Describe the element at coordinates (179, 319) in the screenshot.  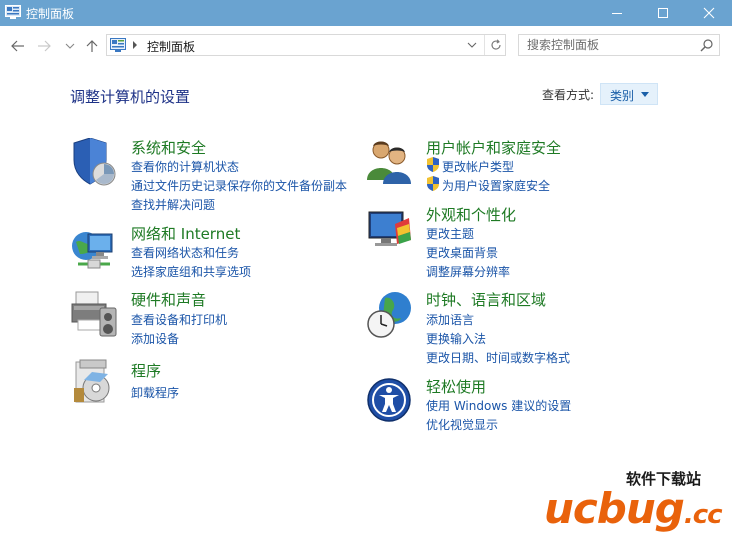
I see `link-devices-printers: 查看设备和打印机` at that location.